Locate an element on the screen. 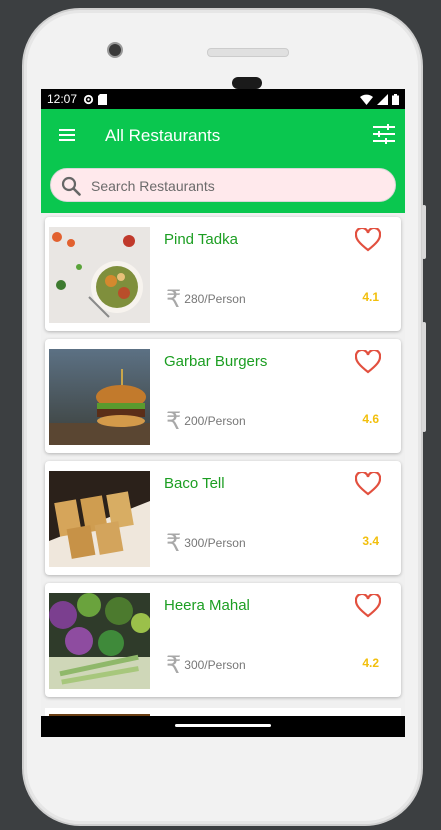 Image resolution: width=441 pixels, height=830 pixels. page-title: All Restaurants is located at coordinates (163, 135).